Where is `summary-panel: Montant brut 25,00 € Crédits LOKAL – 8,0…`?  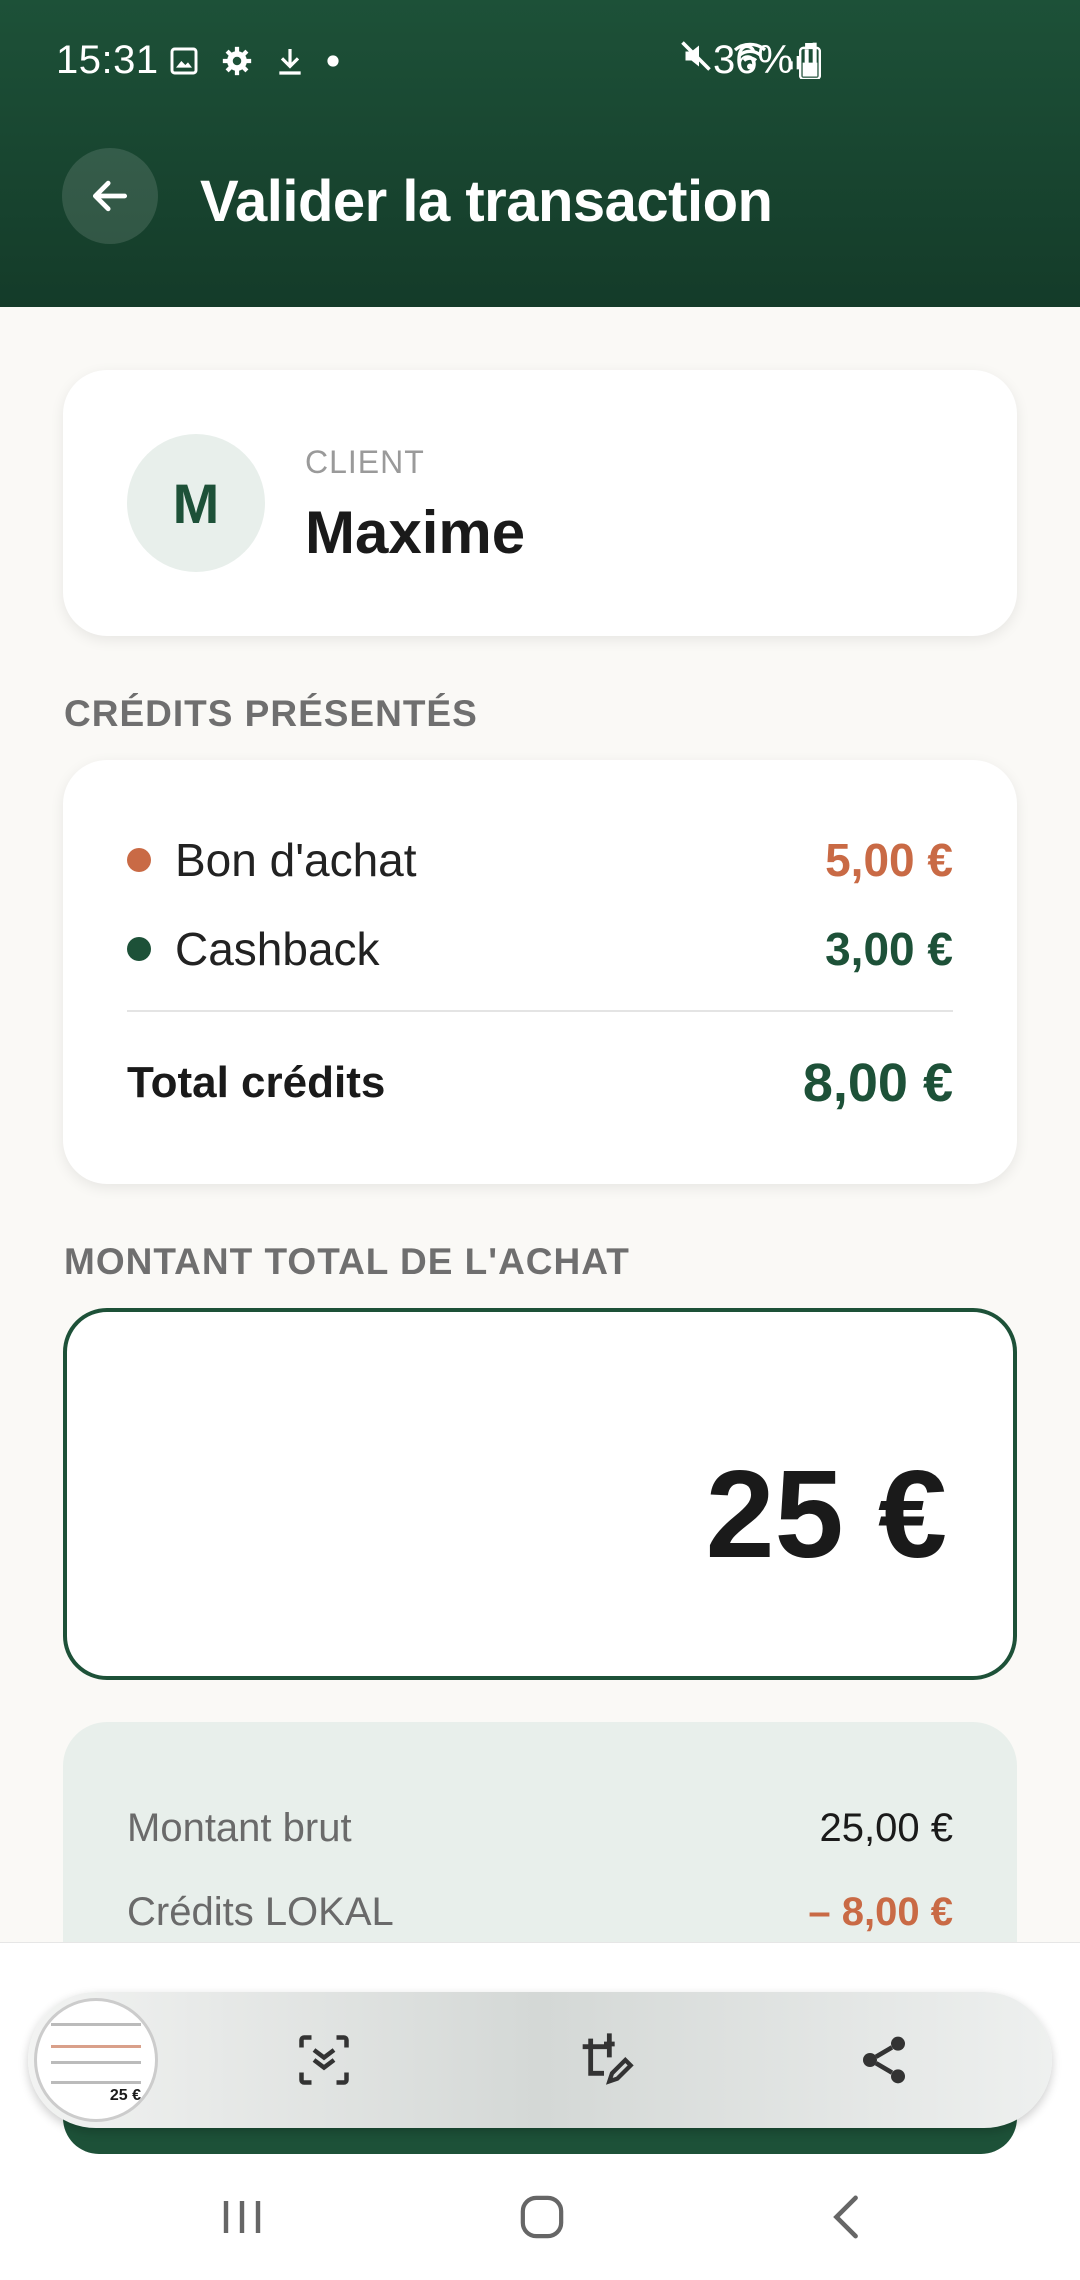 summary-panel: Montant brut 25,00 € Crédits LOKAL – 8,0… is located at coordinates (540, 1837).